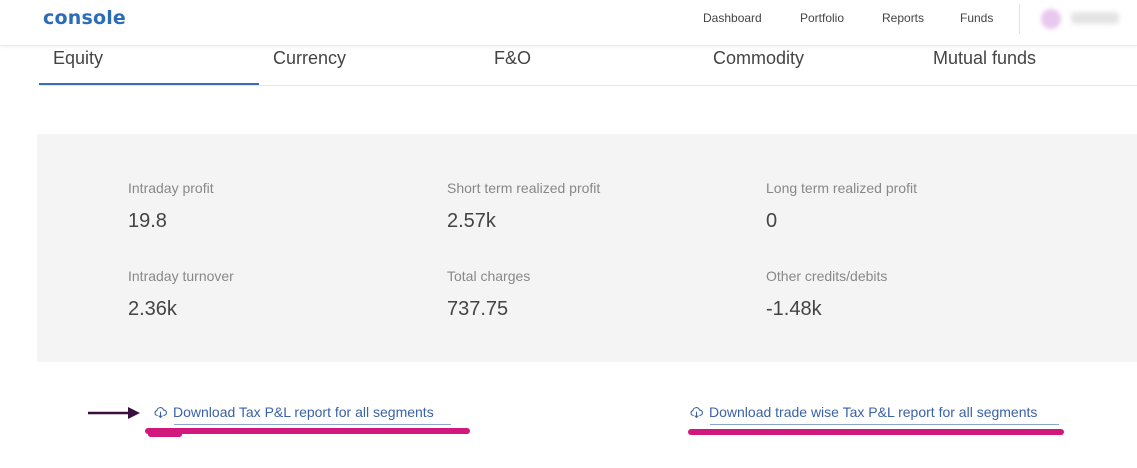 The height and width of the screenshot is (468, 1137). I want to click on app-logo: console, so click(84, 18).